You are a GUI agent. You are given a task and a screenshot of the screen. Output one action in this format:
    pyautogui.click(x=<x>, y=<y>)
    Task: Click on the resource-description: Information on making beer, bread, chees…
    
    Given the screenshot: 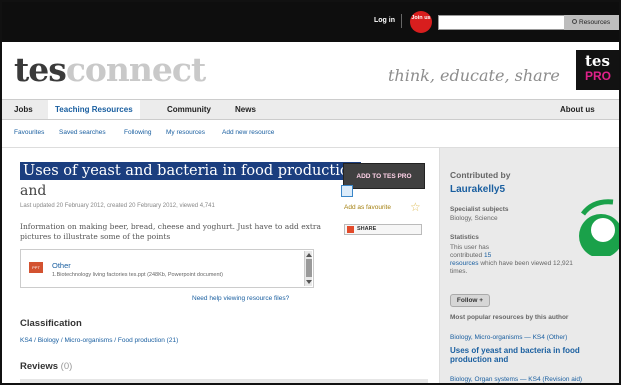 What is the action you would take?
    pyautogui.click(x=170, y=231)
    